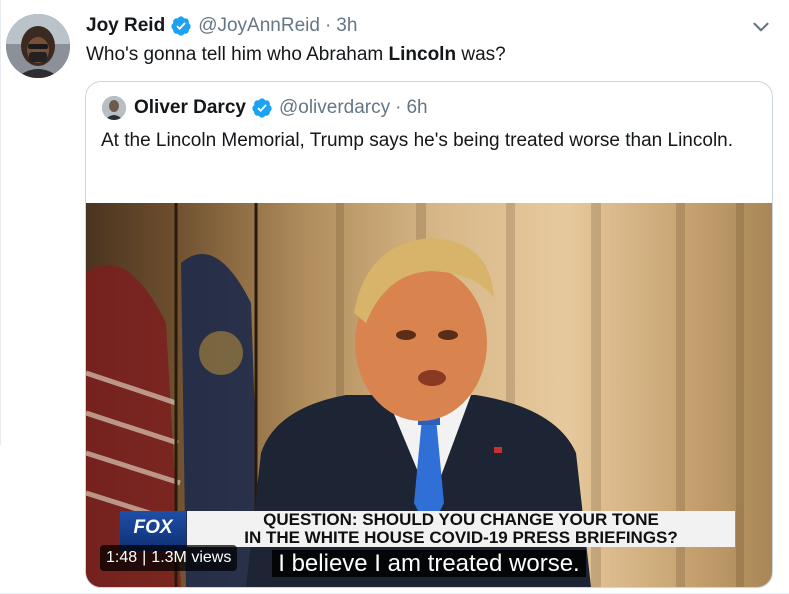  I want to click on tweet-text-part: was?, so click(481, 54).